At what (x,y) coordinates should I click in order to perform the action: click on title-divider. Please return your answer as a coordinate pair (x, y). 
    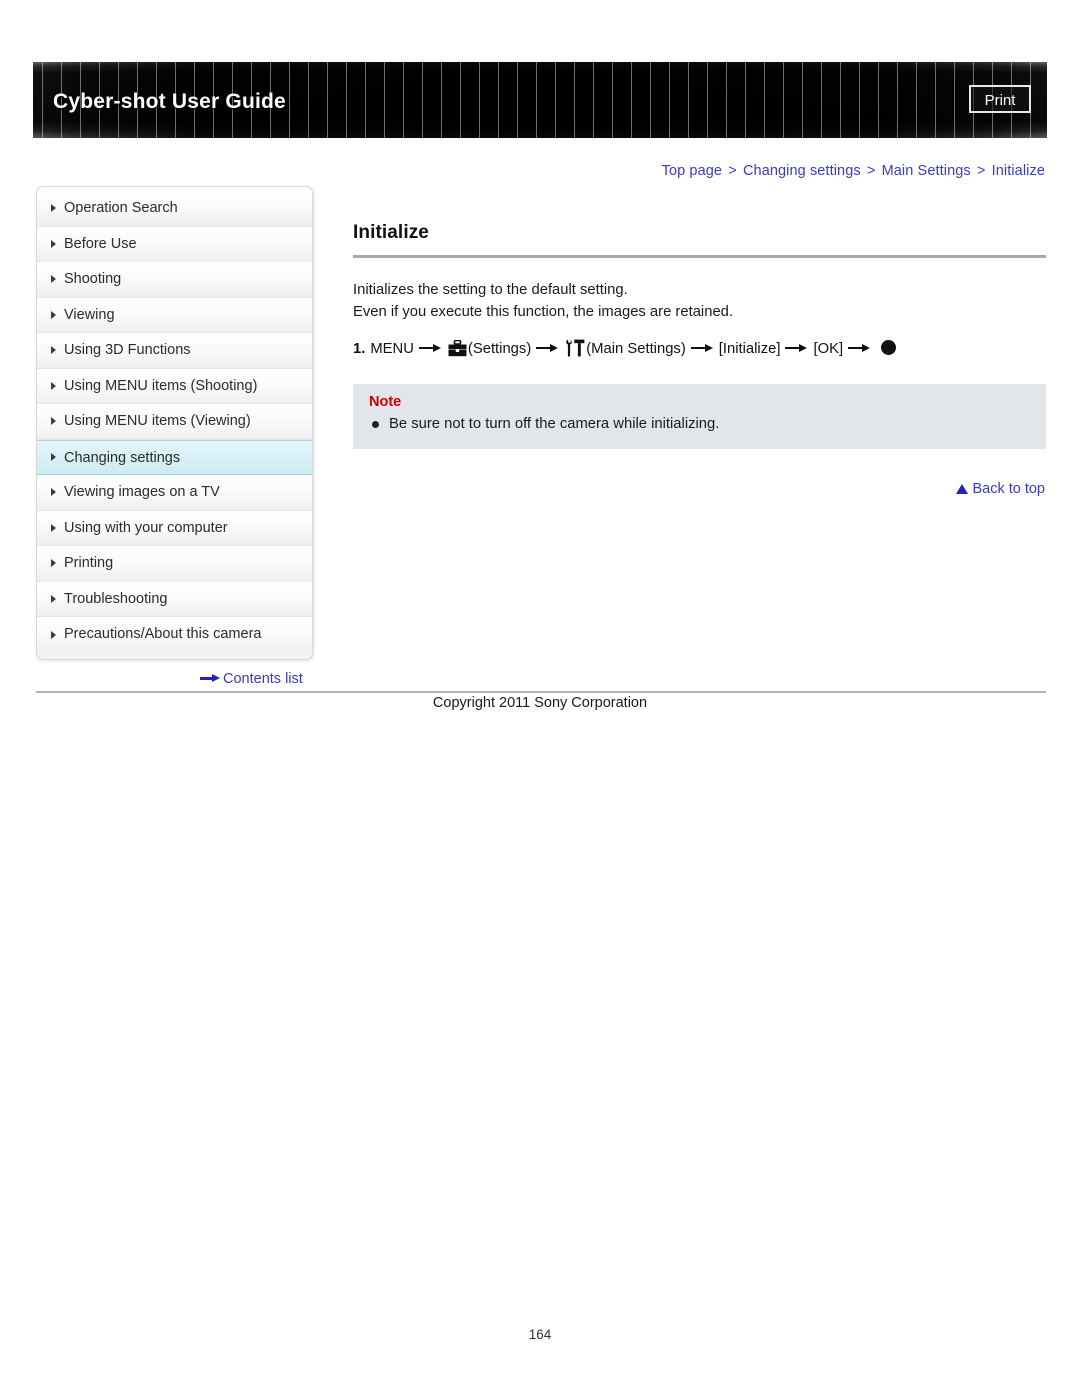
    Looking at the image, I should click on (699, 256).